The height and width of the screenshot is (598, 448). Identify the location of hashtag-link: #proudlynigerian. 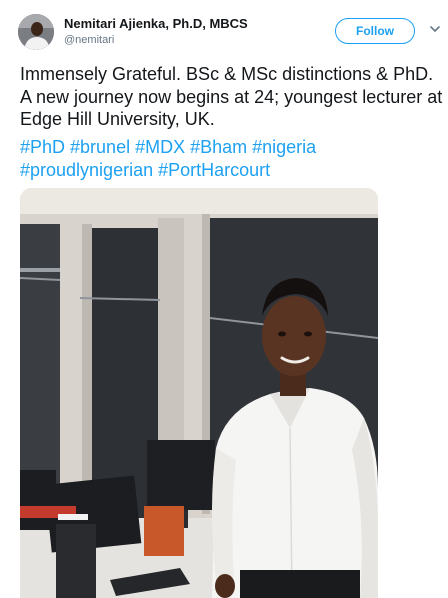
(86, 170).